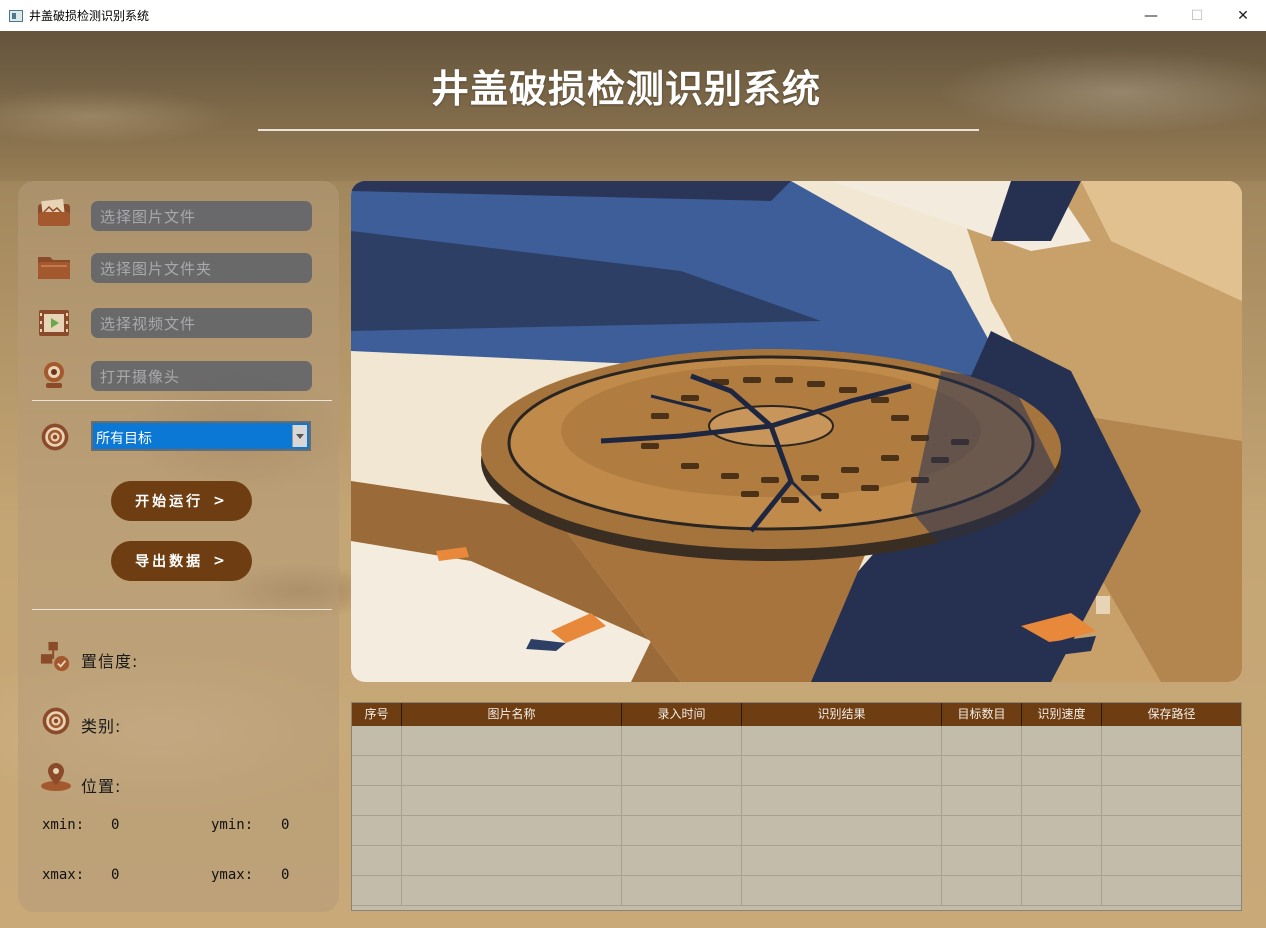 The image size is (1266, 928). Describe the element at coordinates (285, 875) in the screenshot. I see `ymax-value: 0` at that location.